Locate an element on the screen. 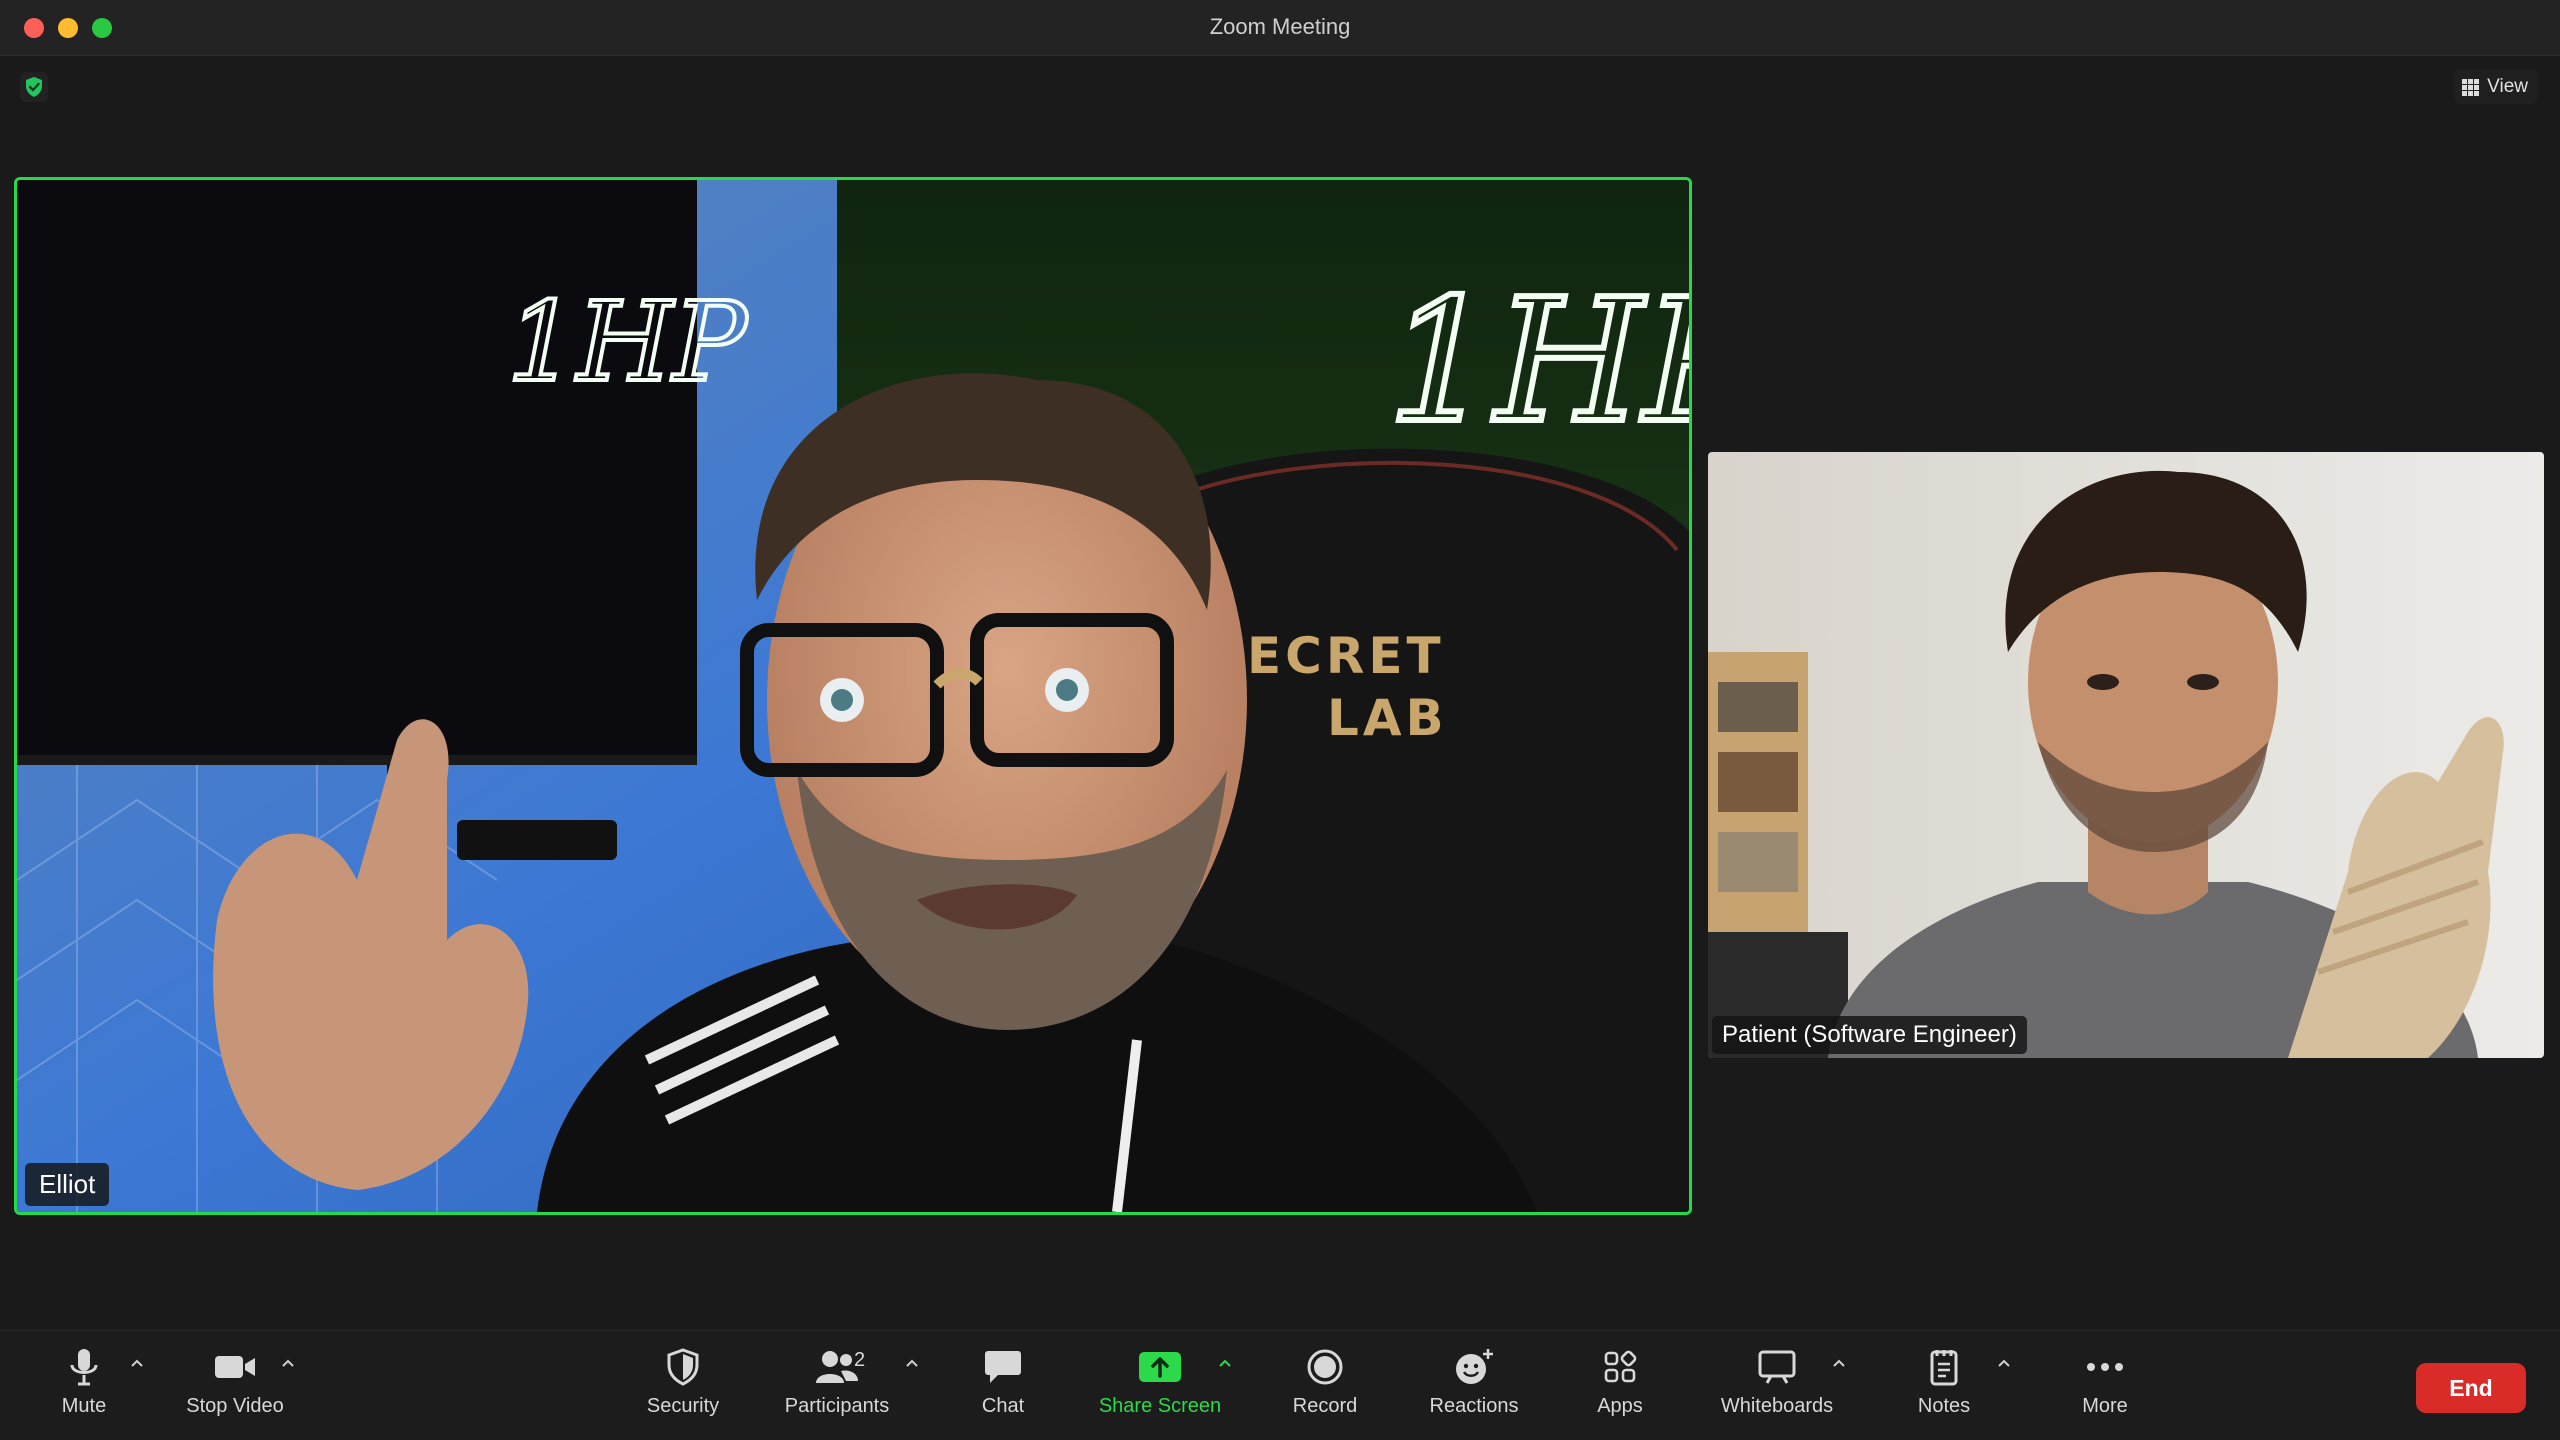 Image resolution: width=2560 pixels, height=1440 pixels. video-camera-icon is located at coordinates (235, 1367).